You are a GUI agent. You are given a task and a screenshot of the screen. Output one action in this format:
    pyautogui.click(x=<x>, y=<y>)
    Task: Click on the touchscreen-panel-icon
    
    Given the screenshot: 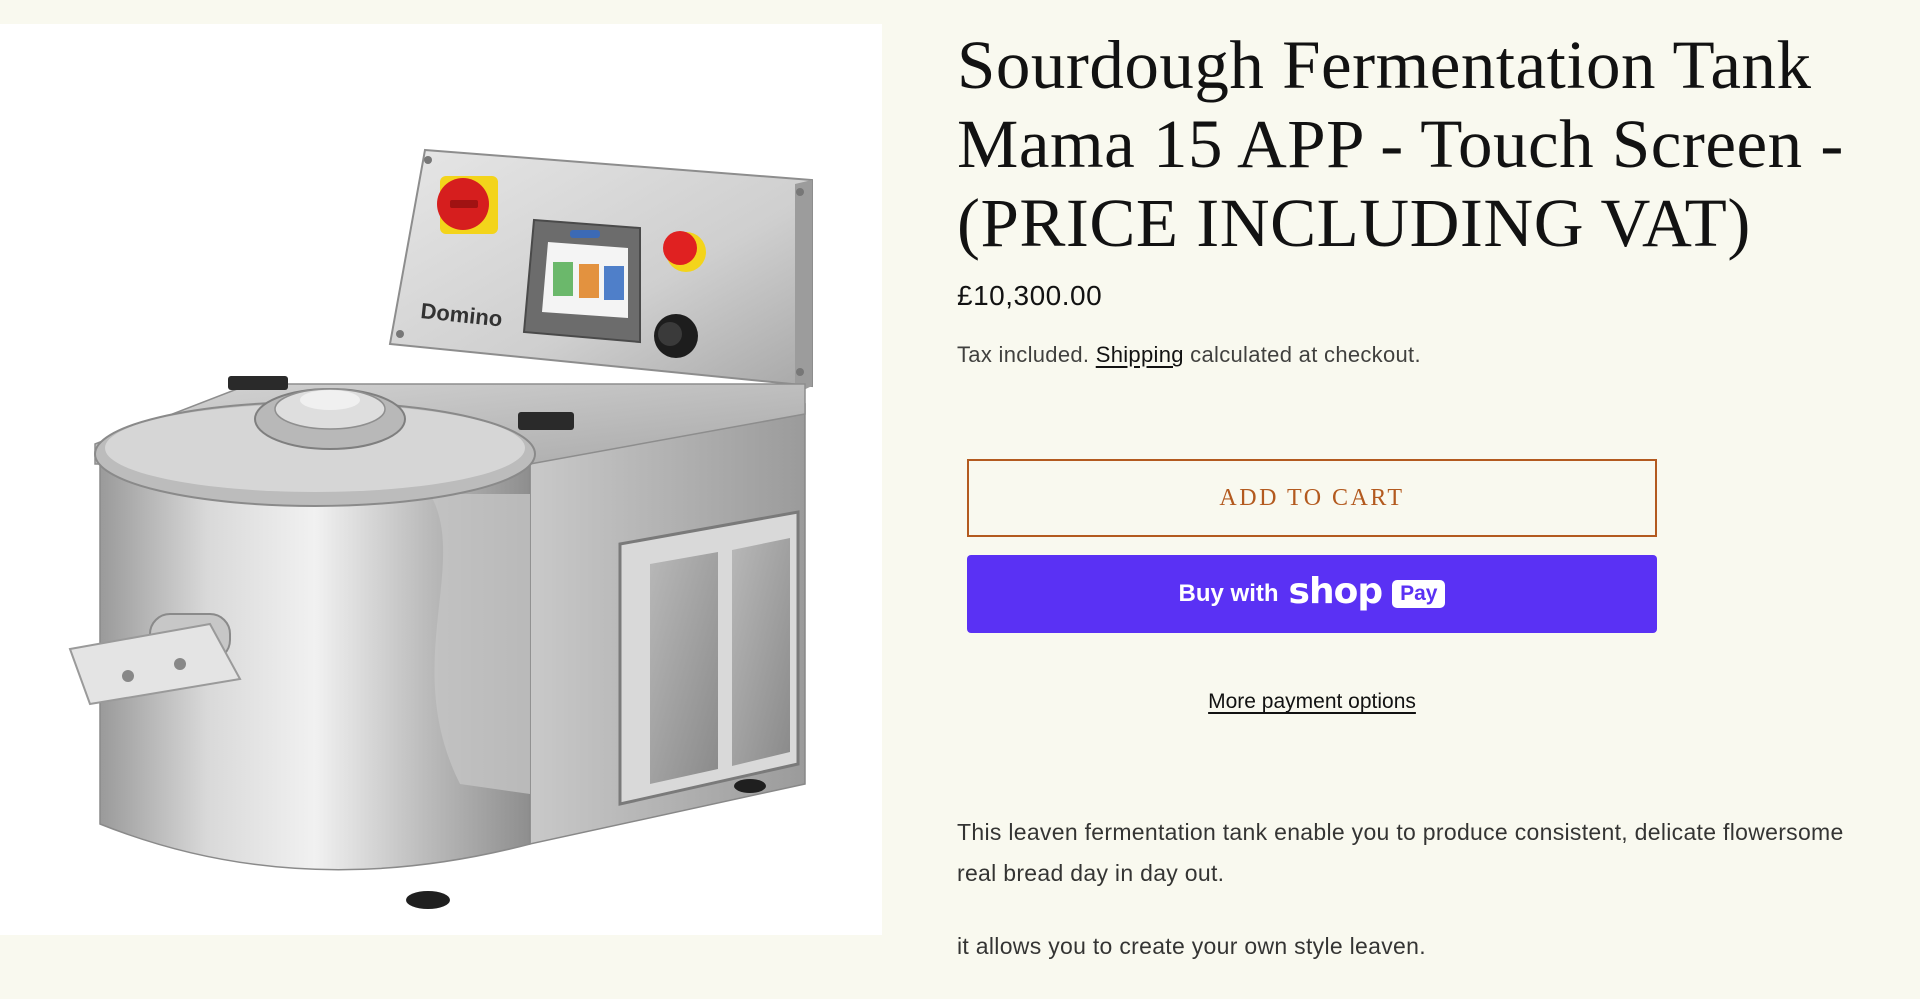 What is the action you would take?
    pyautogui.click(x=581, y=281)
    